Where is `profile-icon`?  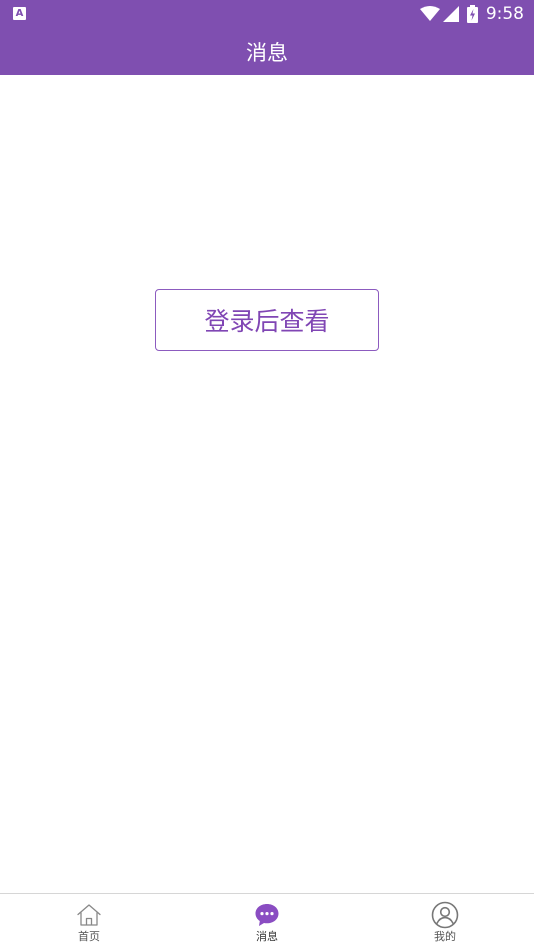 profile-icon is located at coordinates (445, 915).